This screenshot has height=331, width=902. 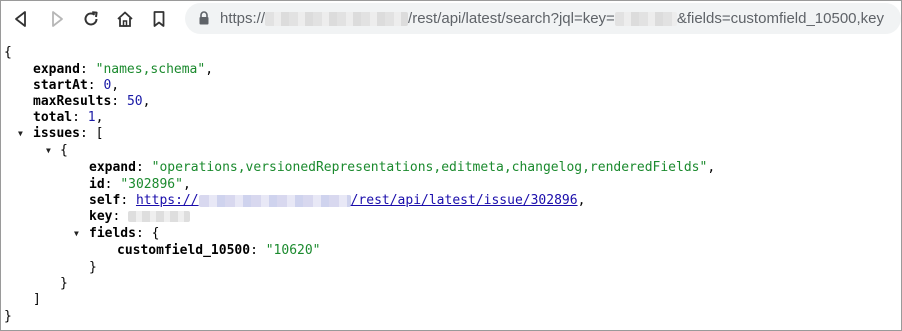 I want to click on json-string-value: "302896", so click(x=151, y=184).